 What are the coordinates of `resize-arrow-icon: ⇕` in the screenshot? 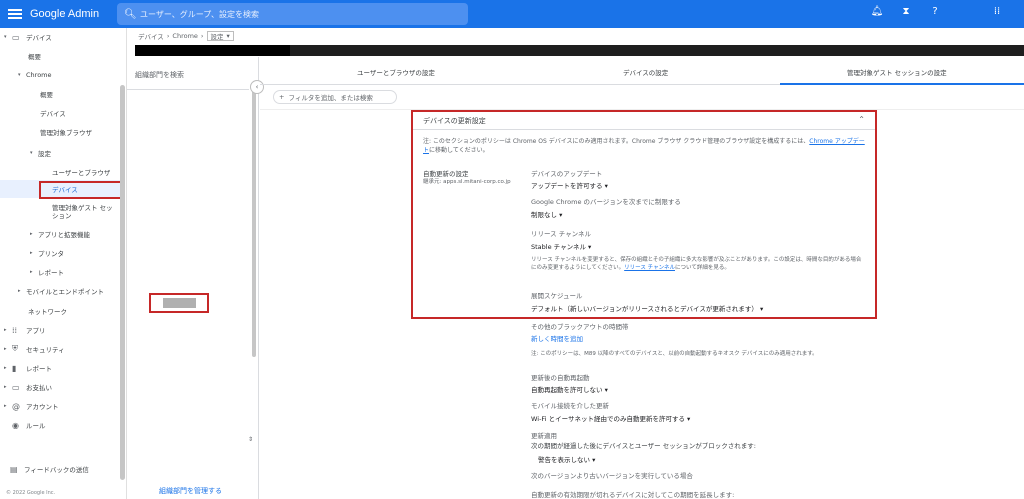 It's located at (251, 439).